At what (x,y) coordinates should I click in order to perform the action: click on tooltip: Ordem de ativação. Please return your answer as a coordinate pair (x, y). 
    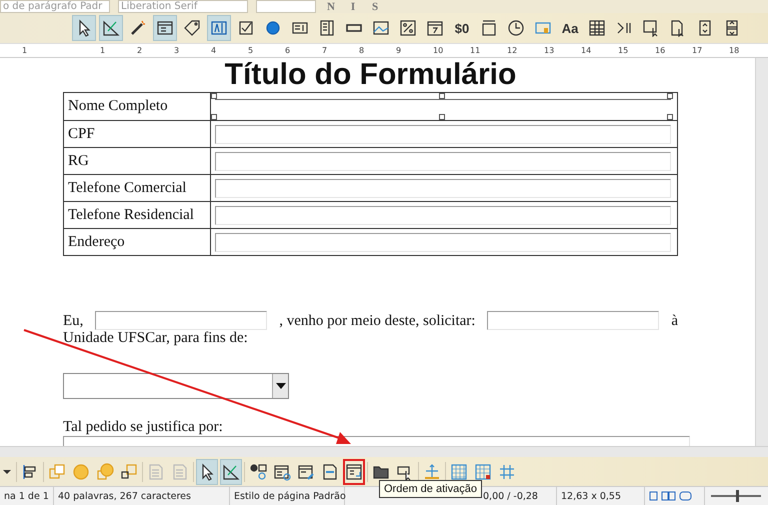
    Looking at the image, I should click on (430, 489).